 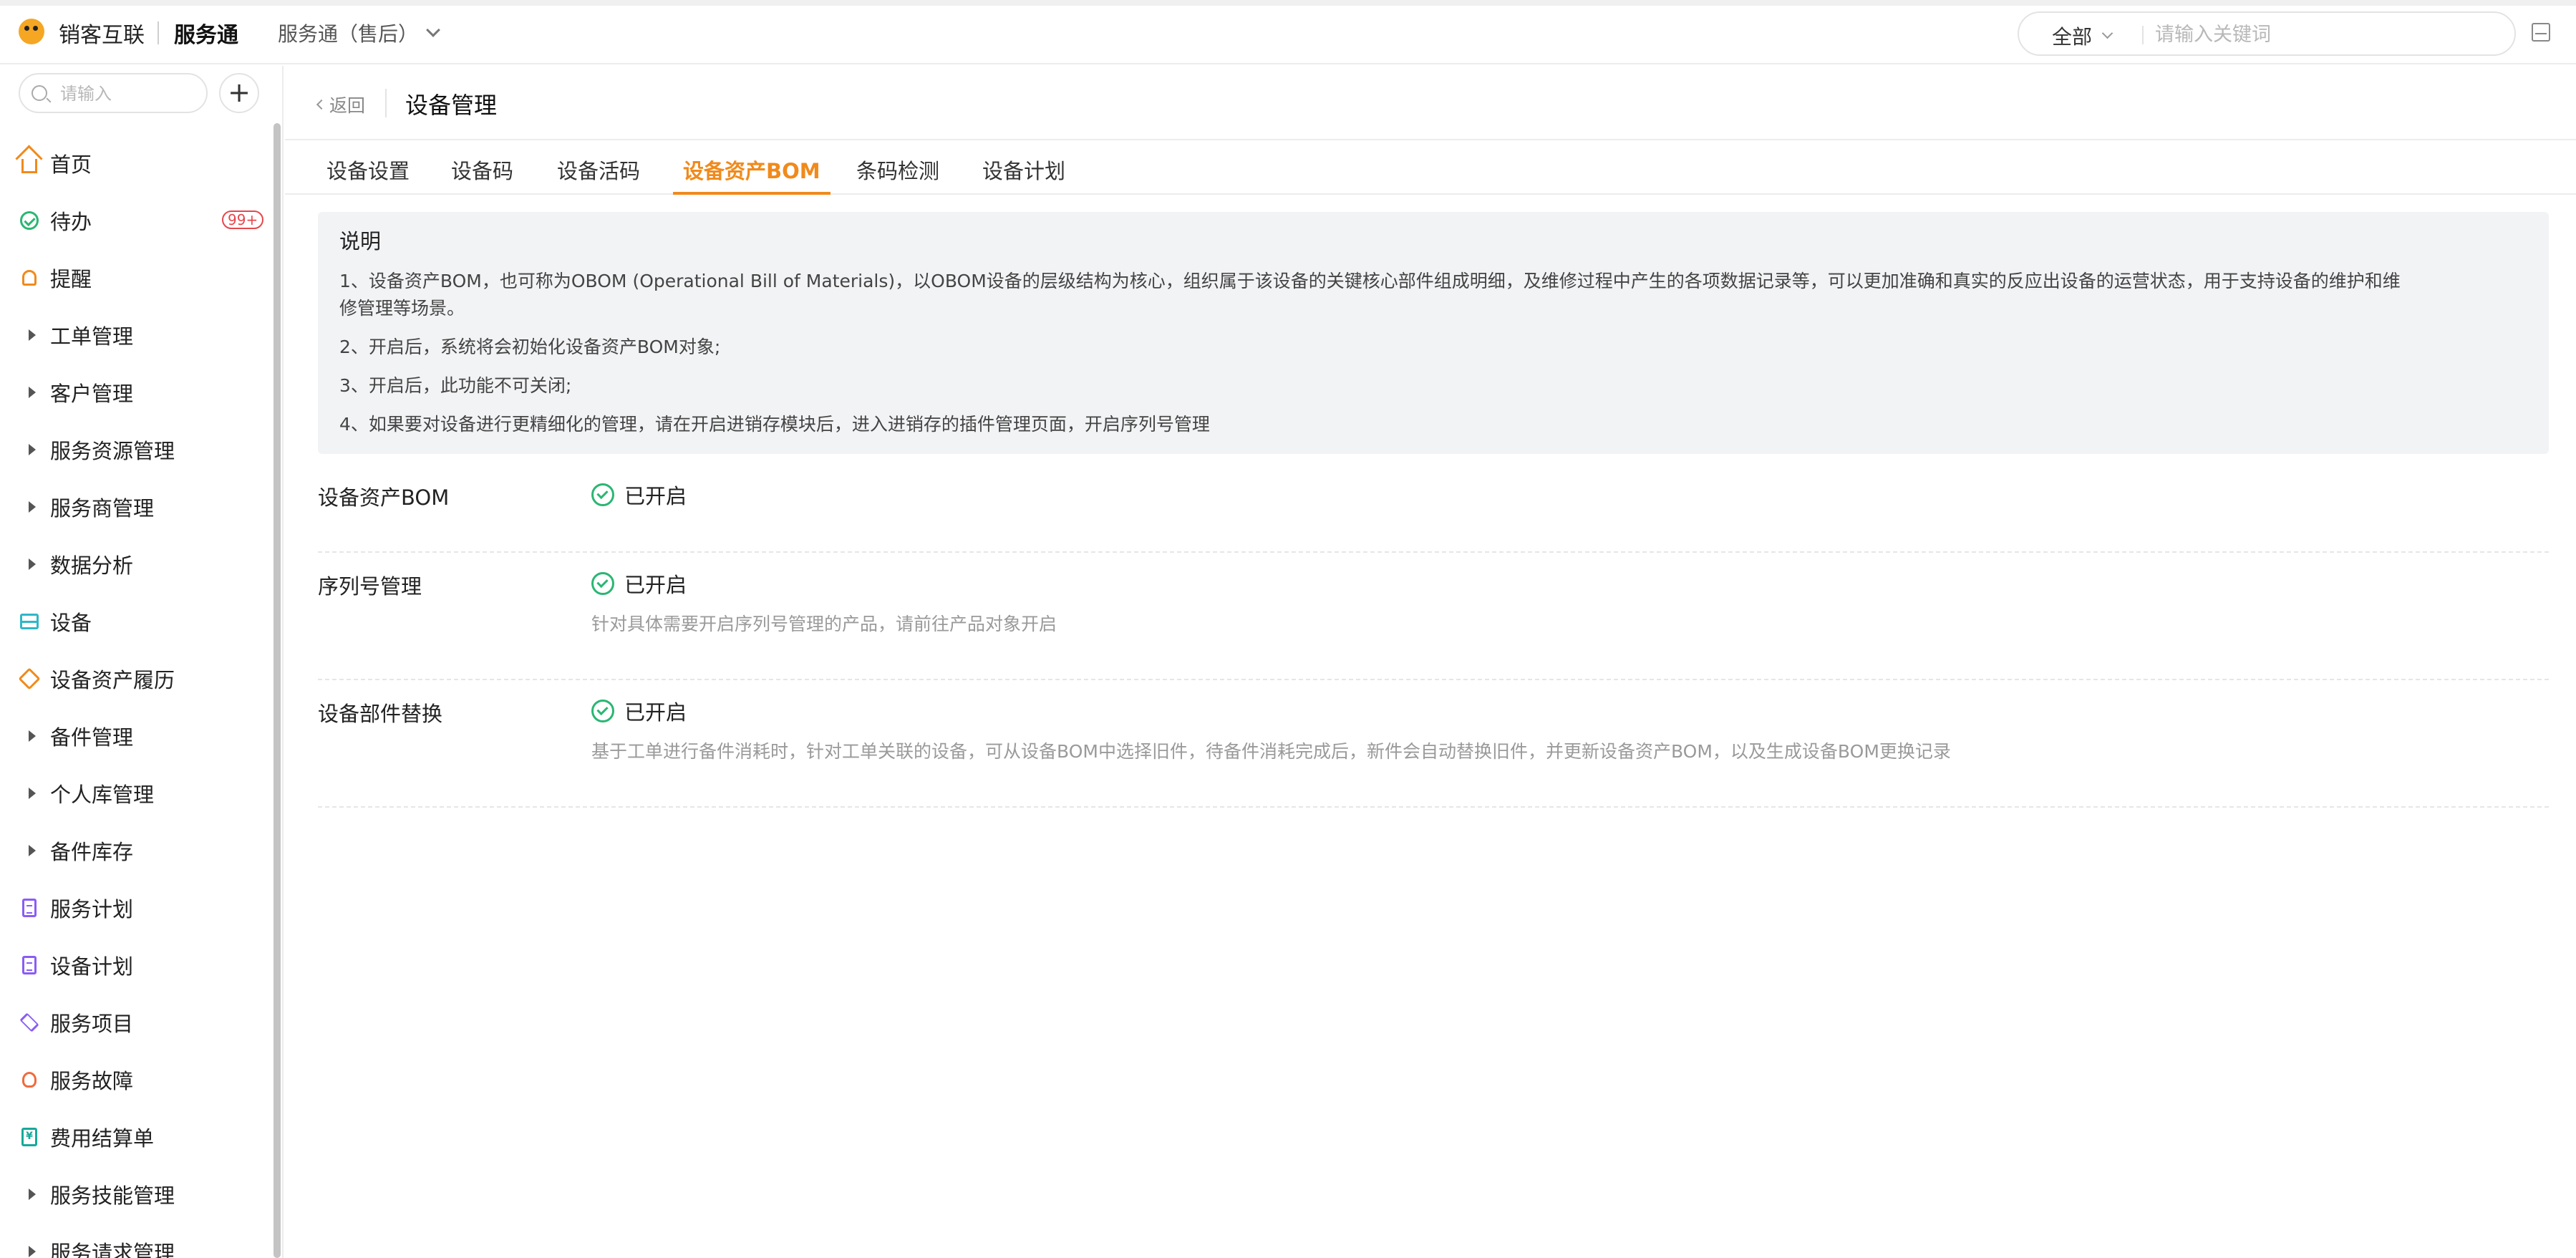 What do you see at coordinates (92, 336) in the screenshot?
I see `sidebar-item-label: 工单管理` at bounding box center [92, 336].